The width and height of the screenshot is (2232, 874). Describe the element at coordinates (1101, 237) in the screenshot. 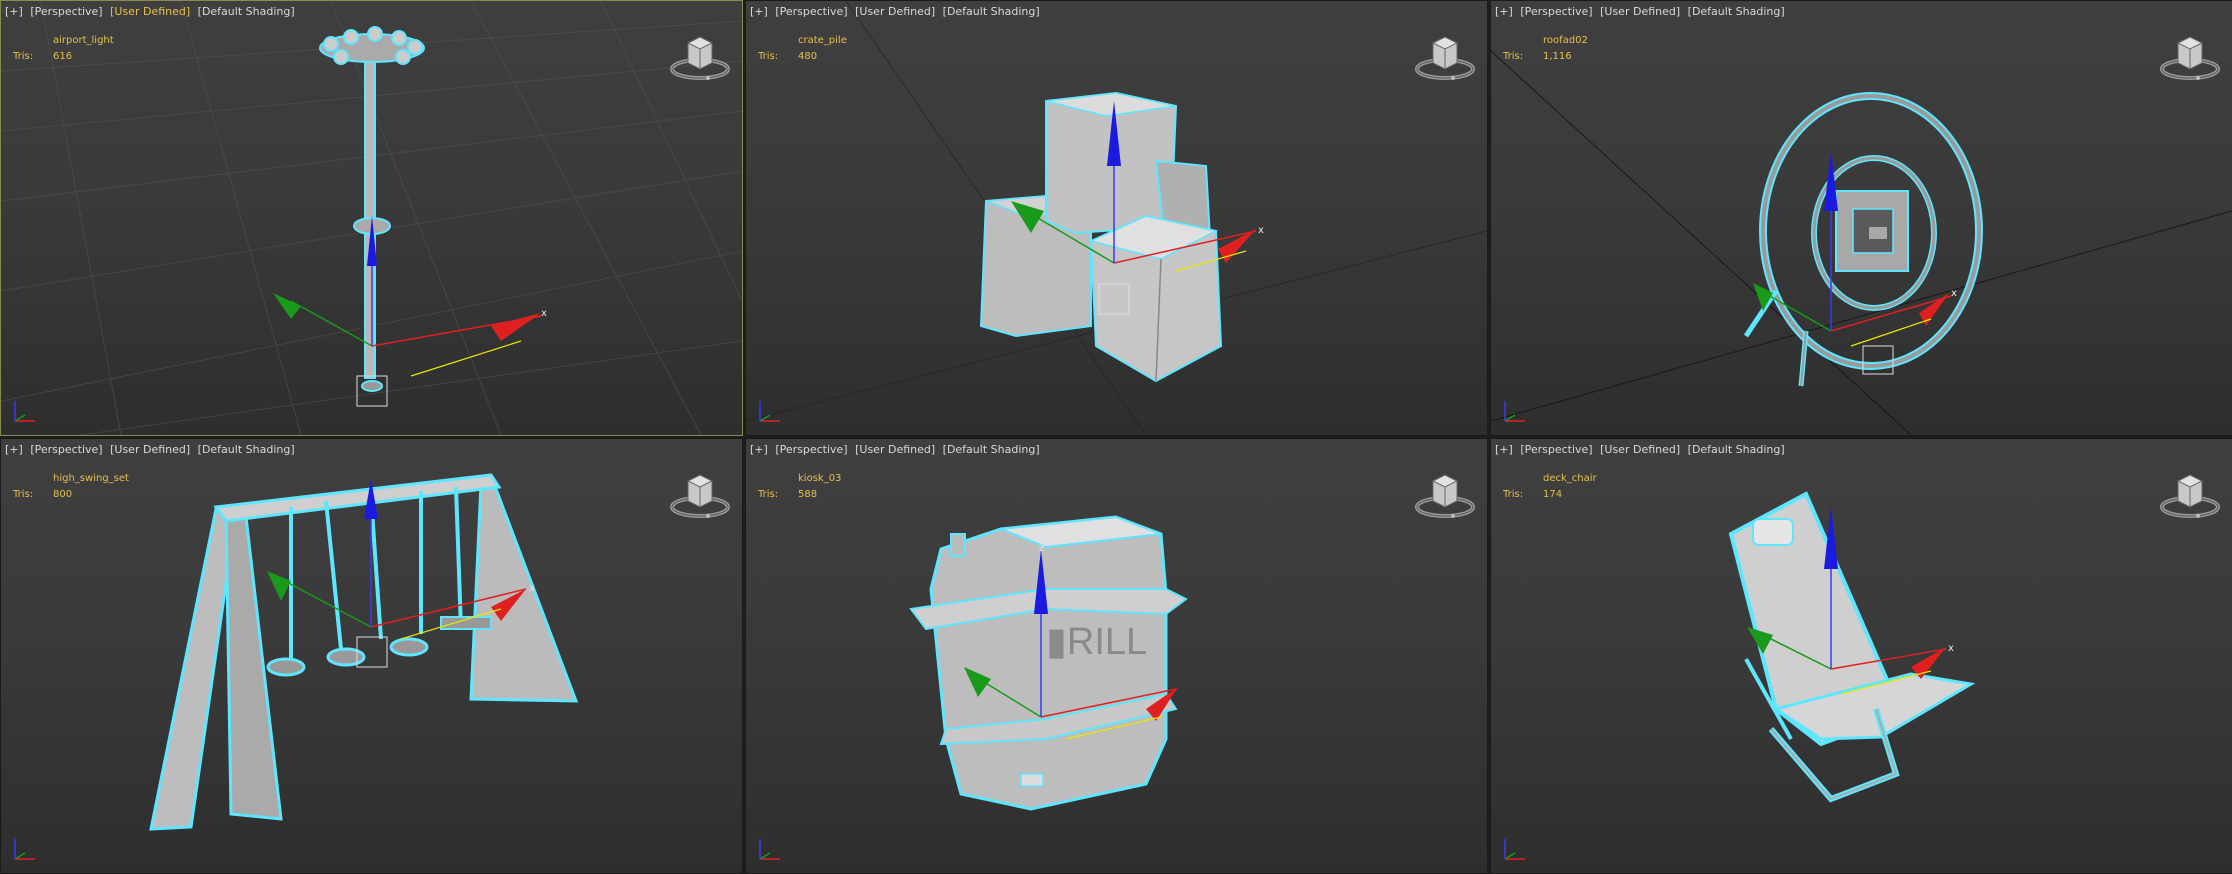

I see `crate-pile-mesh` at that location.